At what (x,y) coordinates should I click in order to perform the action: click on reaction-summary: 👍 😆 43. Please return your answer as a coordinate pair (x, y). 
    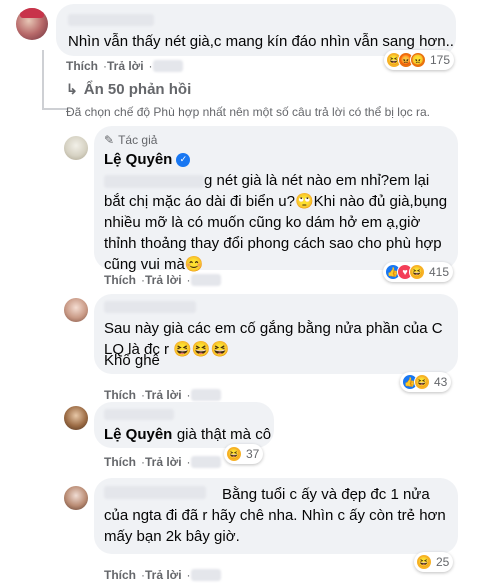
    Looking at the image, I should click on (426, 382).